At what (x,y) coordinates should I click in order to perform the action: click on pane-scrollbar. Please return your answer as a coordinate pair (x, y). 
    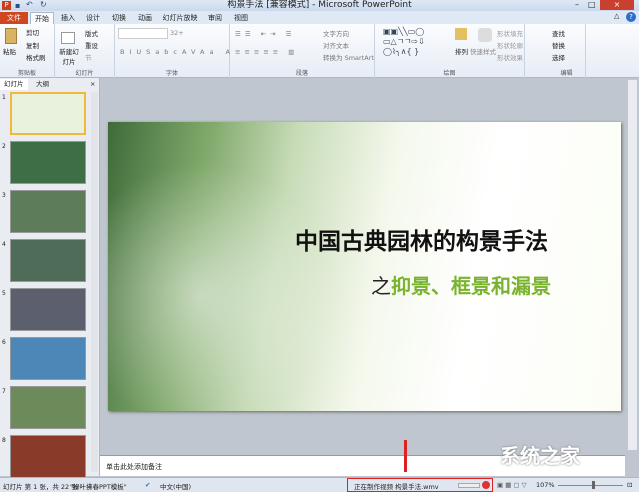
    Looking at the image, I should click on (94, 282).